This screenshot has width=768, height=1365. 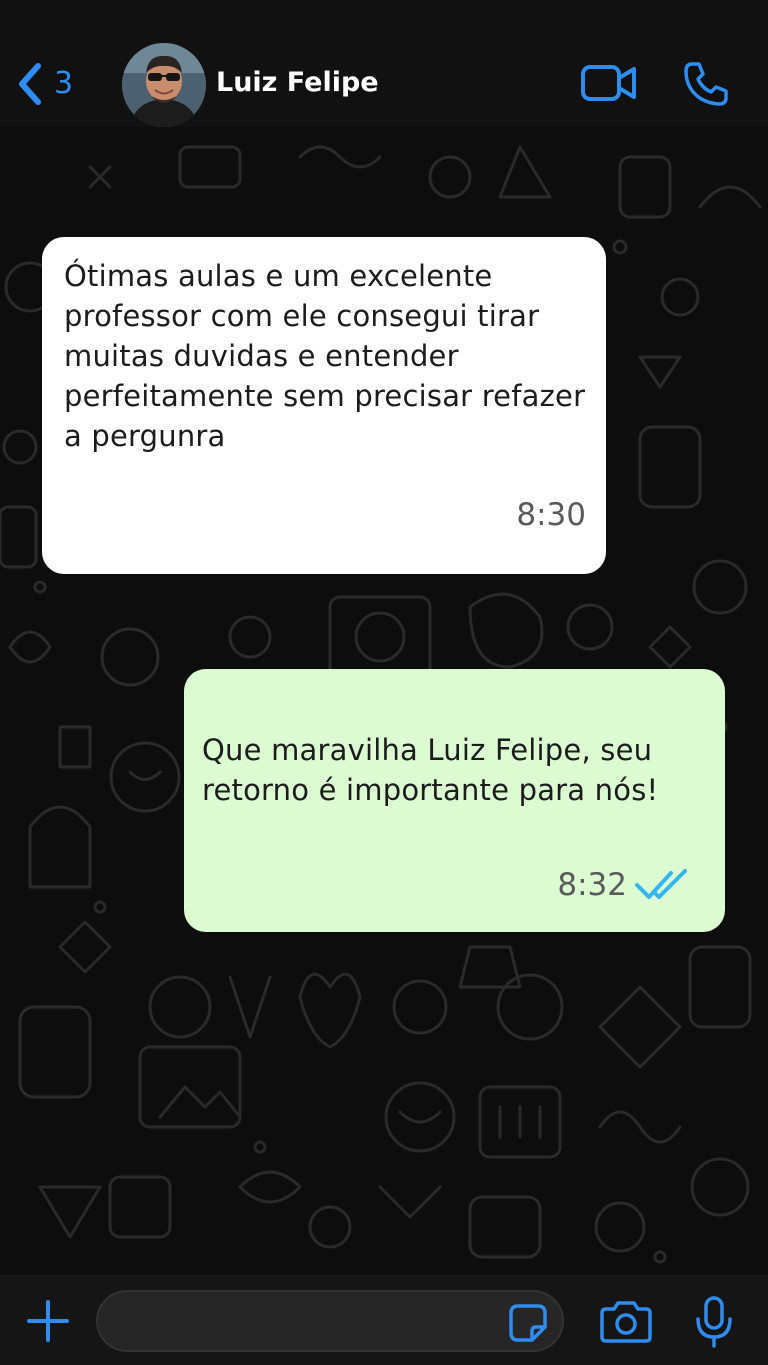 What do you see at coordinates (43, 84) in the screenshot?
I see `back-button: 3` at bounding box center [43, 84].